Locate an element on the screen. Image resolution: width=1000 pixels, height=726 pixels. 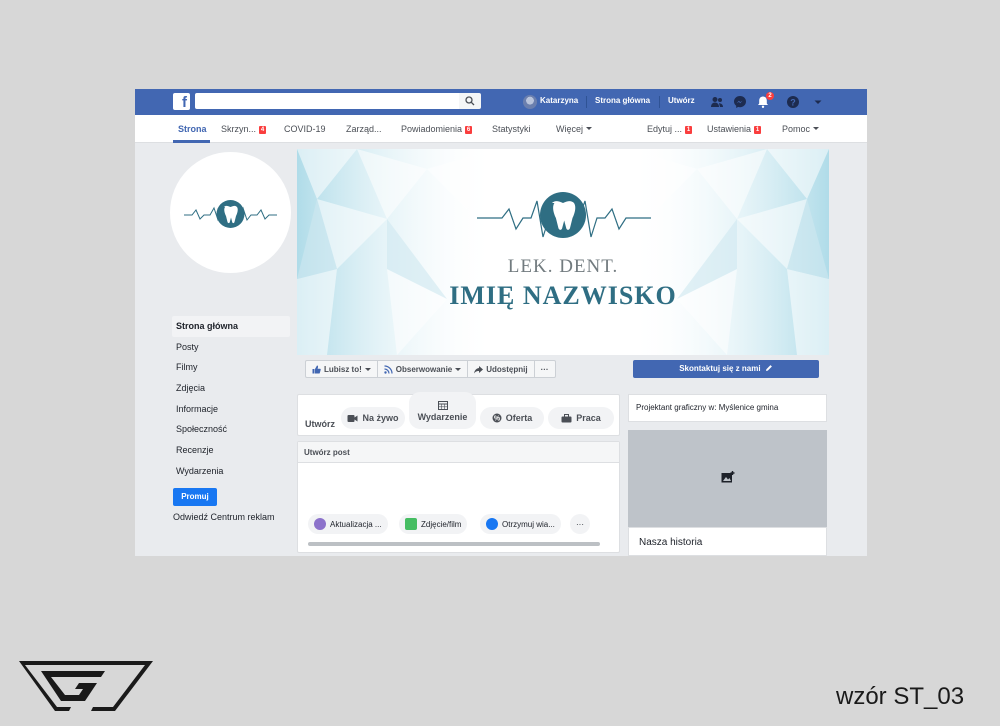
heart-badge-icon is located at coordinates (320, 524).